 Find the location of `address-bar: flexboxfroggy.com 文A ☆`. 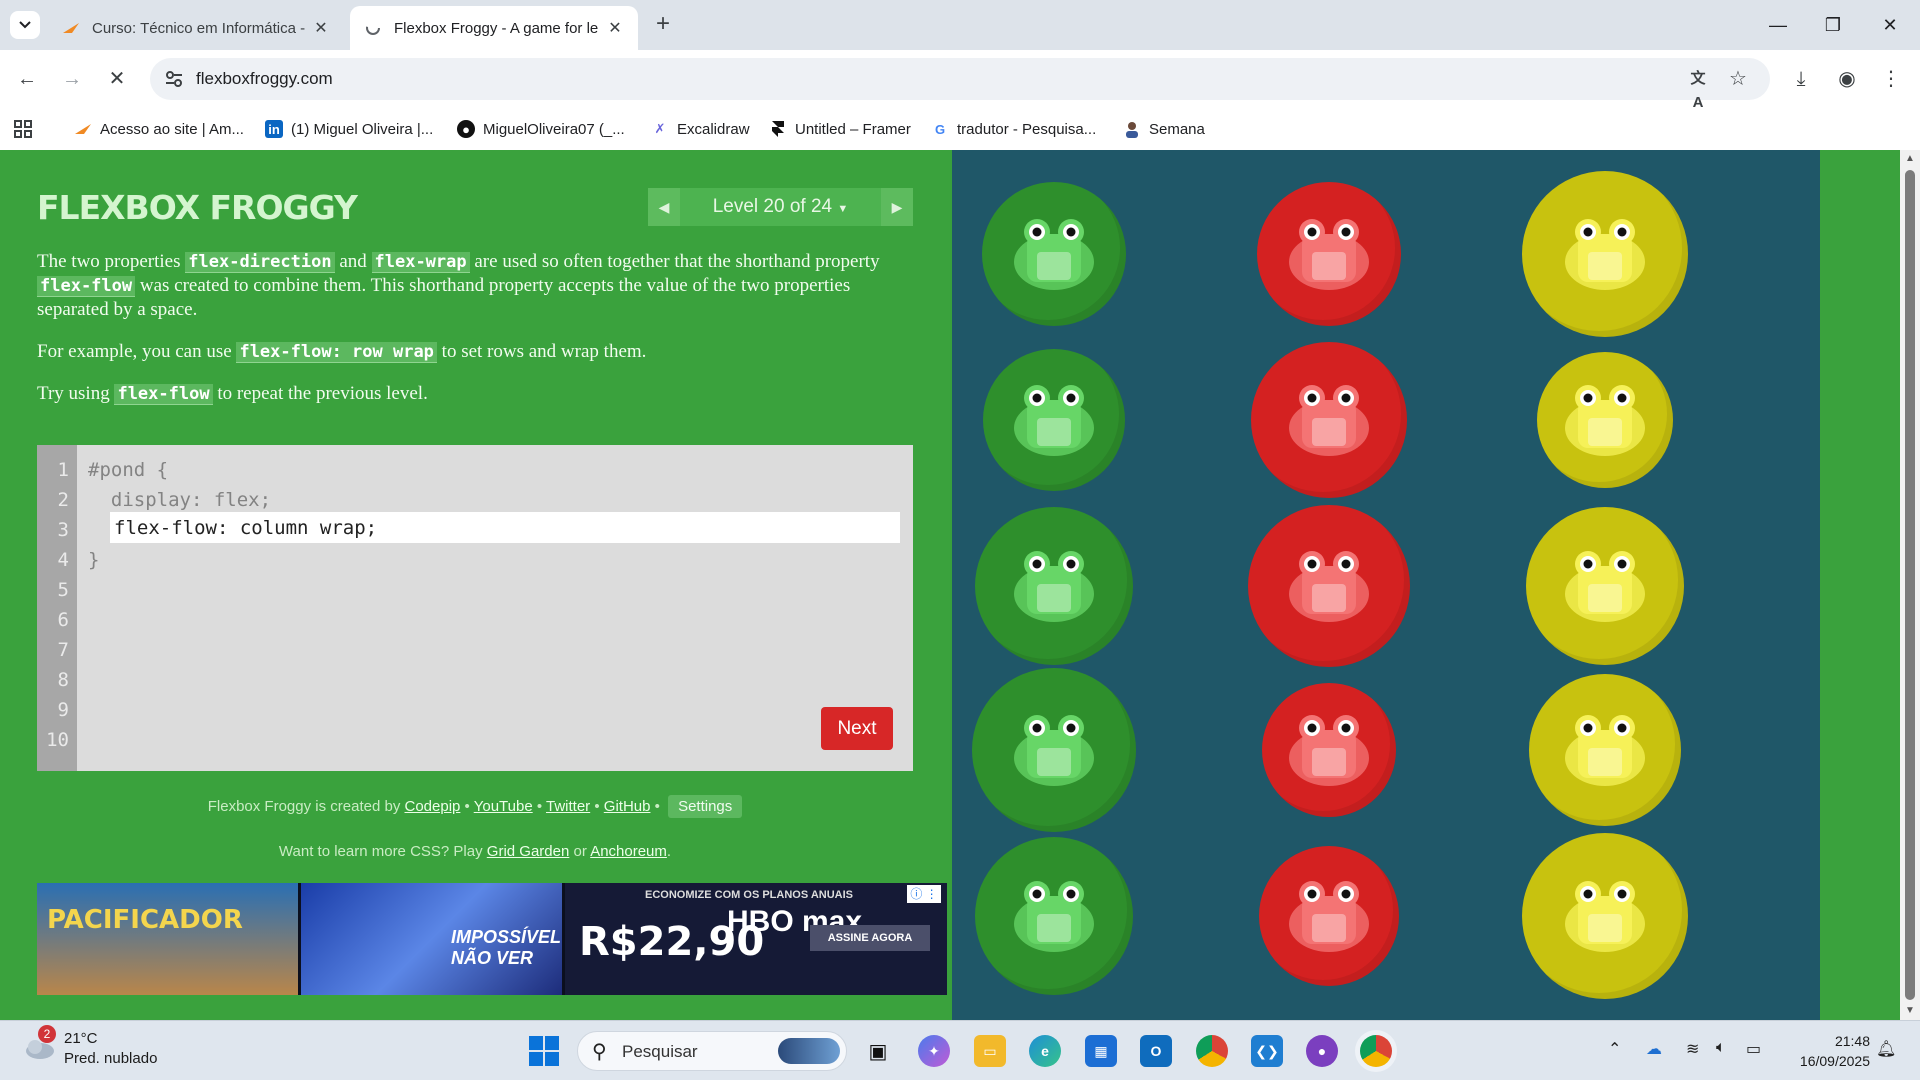

address-bar: flexboxfroggy.com 文A ☆ is located at coordinates (960, 84).